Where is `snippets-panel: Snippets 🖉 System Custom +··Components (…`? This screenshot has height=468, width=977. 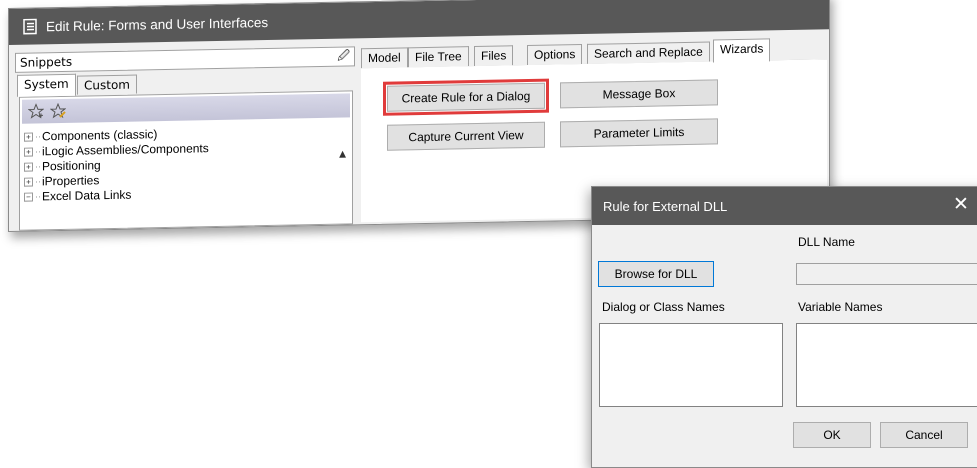
snippets-panel: Snippets 🖉 System Custom +··Components (… is located at coordinates (185, 137).